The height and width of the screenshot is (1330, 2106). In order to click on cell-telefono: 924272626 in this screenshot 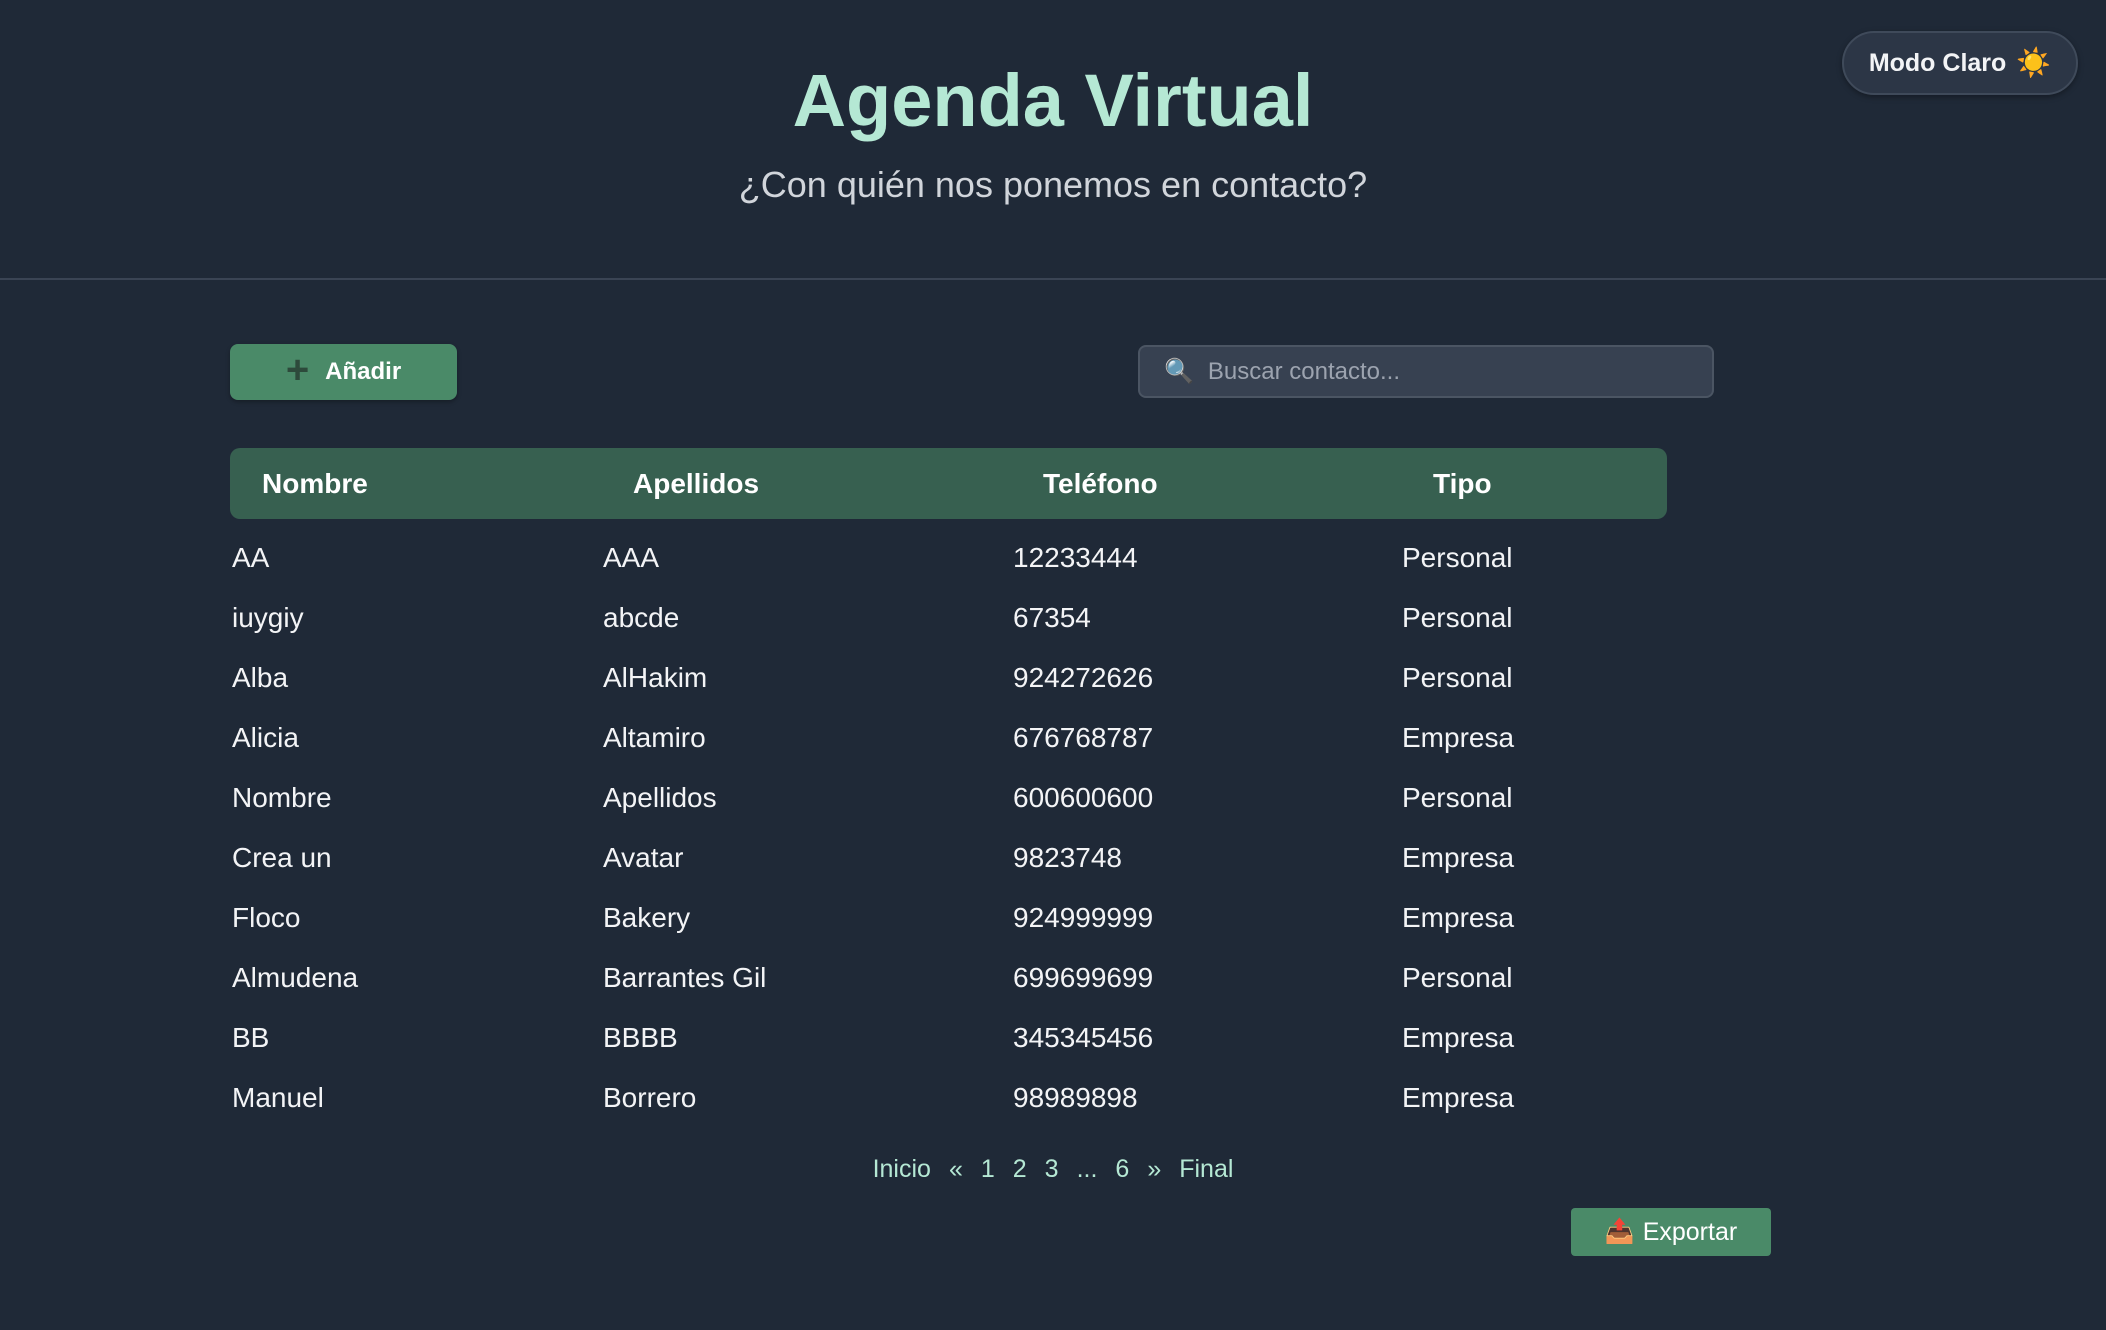, I will do `click(1083, 677)`.